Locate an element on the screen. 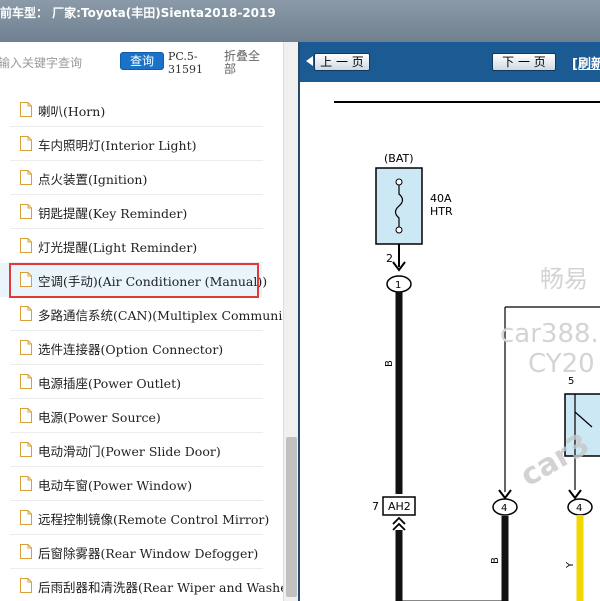 This screenshot has width=600, height=601. tree-item: 电源(Power Source) is located at coordinates (141, 416).